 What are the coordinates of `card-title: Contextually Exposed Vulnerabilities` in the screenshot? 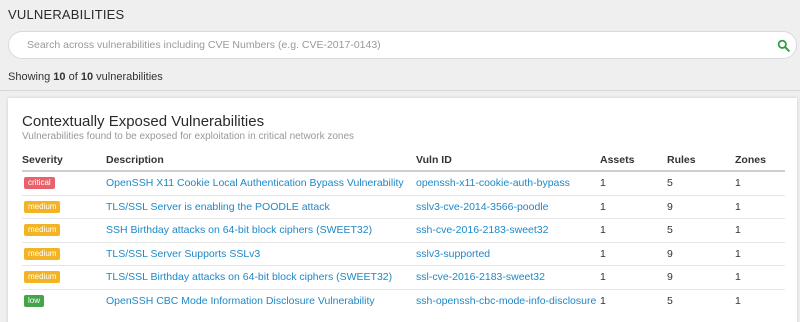 It's located at (143, 121).